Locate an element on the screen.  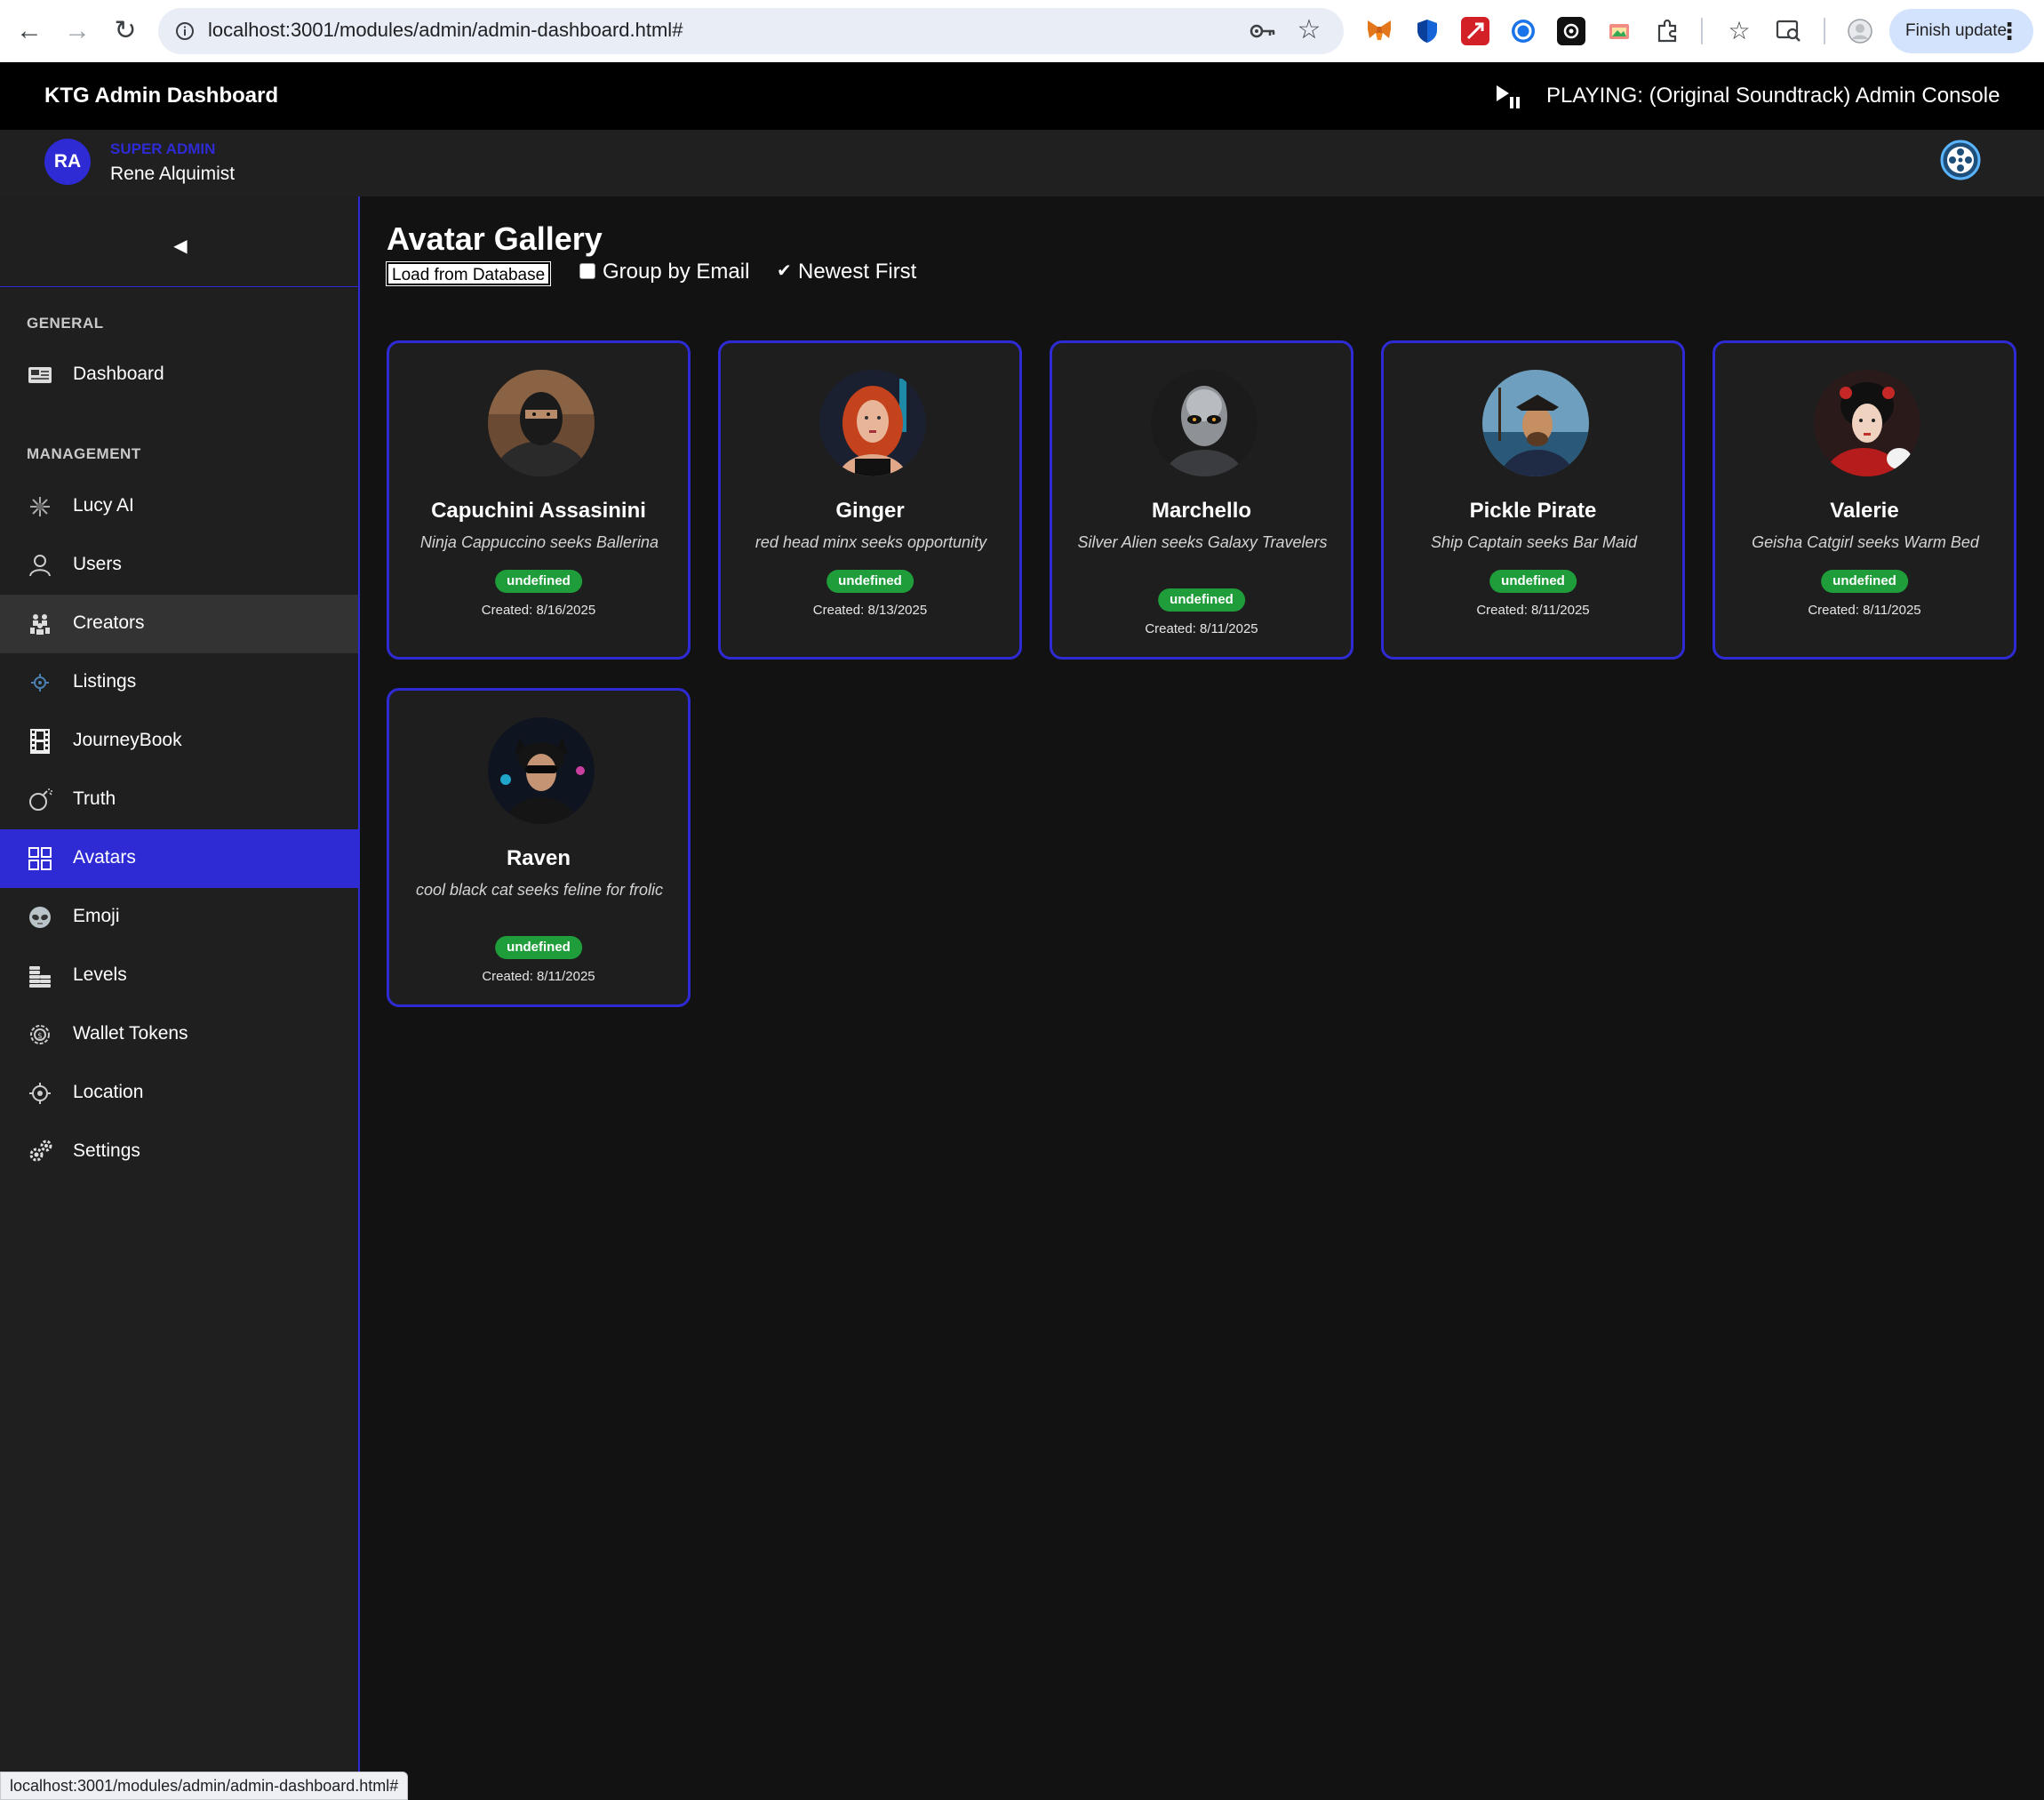
sidebar-item-settings: Settings is located at coordinates (179, 1152).